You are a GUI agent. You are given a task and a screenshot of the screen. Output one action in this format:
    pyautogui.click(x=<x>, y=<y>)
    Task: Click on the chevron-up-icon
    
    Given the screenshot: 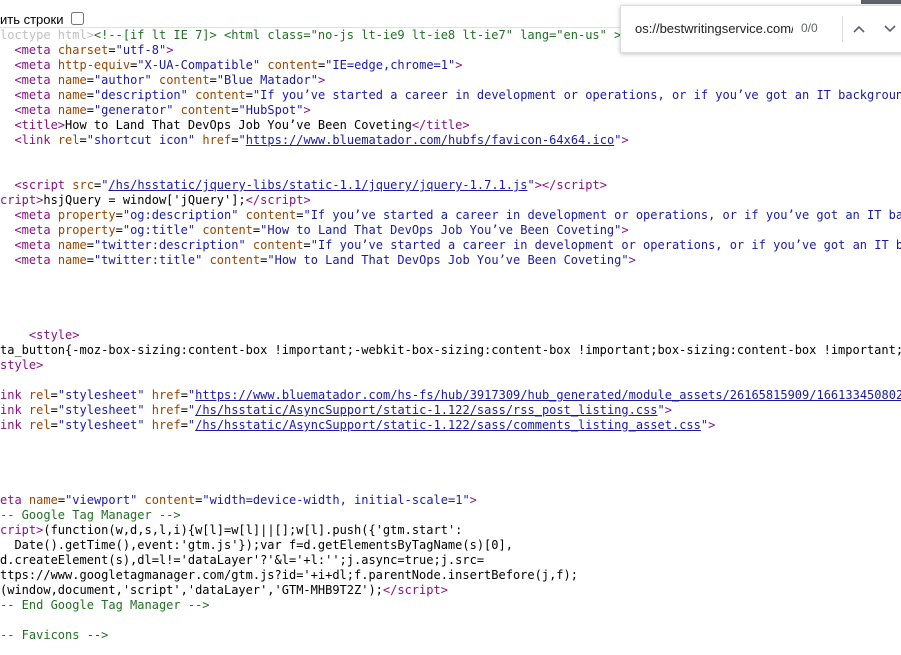 What is the action you would take?
    pyautogui.click(x=859, y=29)
    